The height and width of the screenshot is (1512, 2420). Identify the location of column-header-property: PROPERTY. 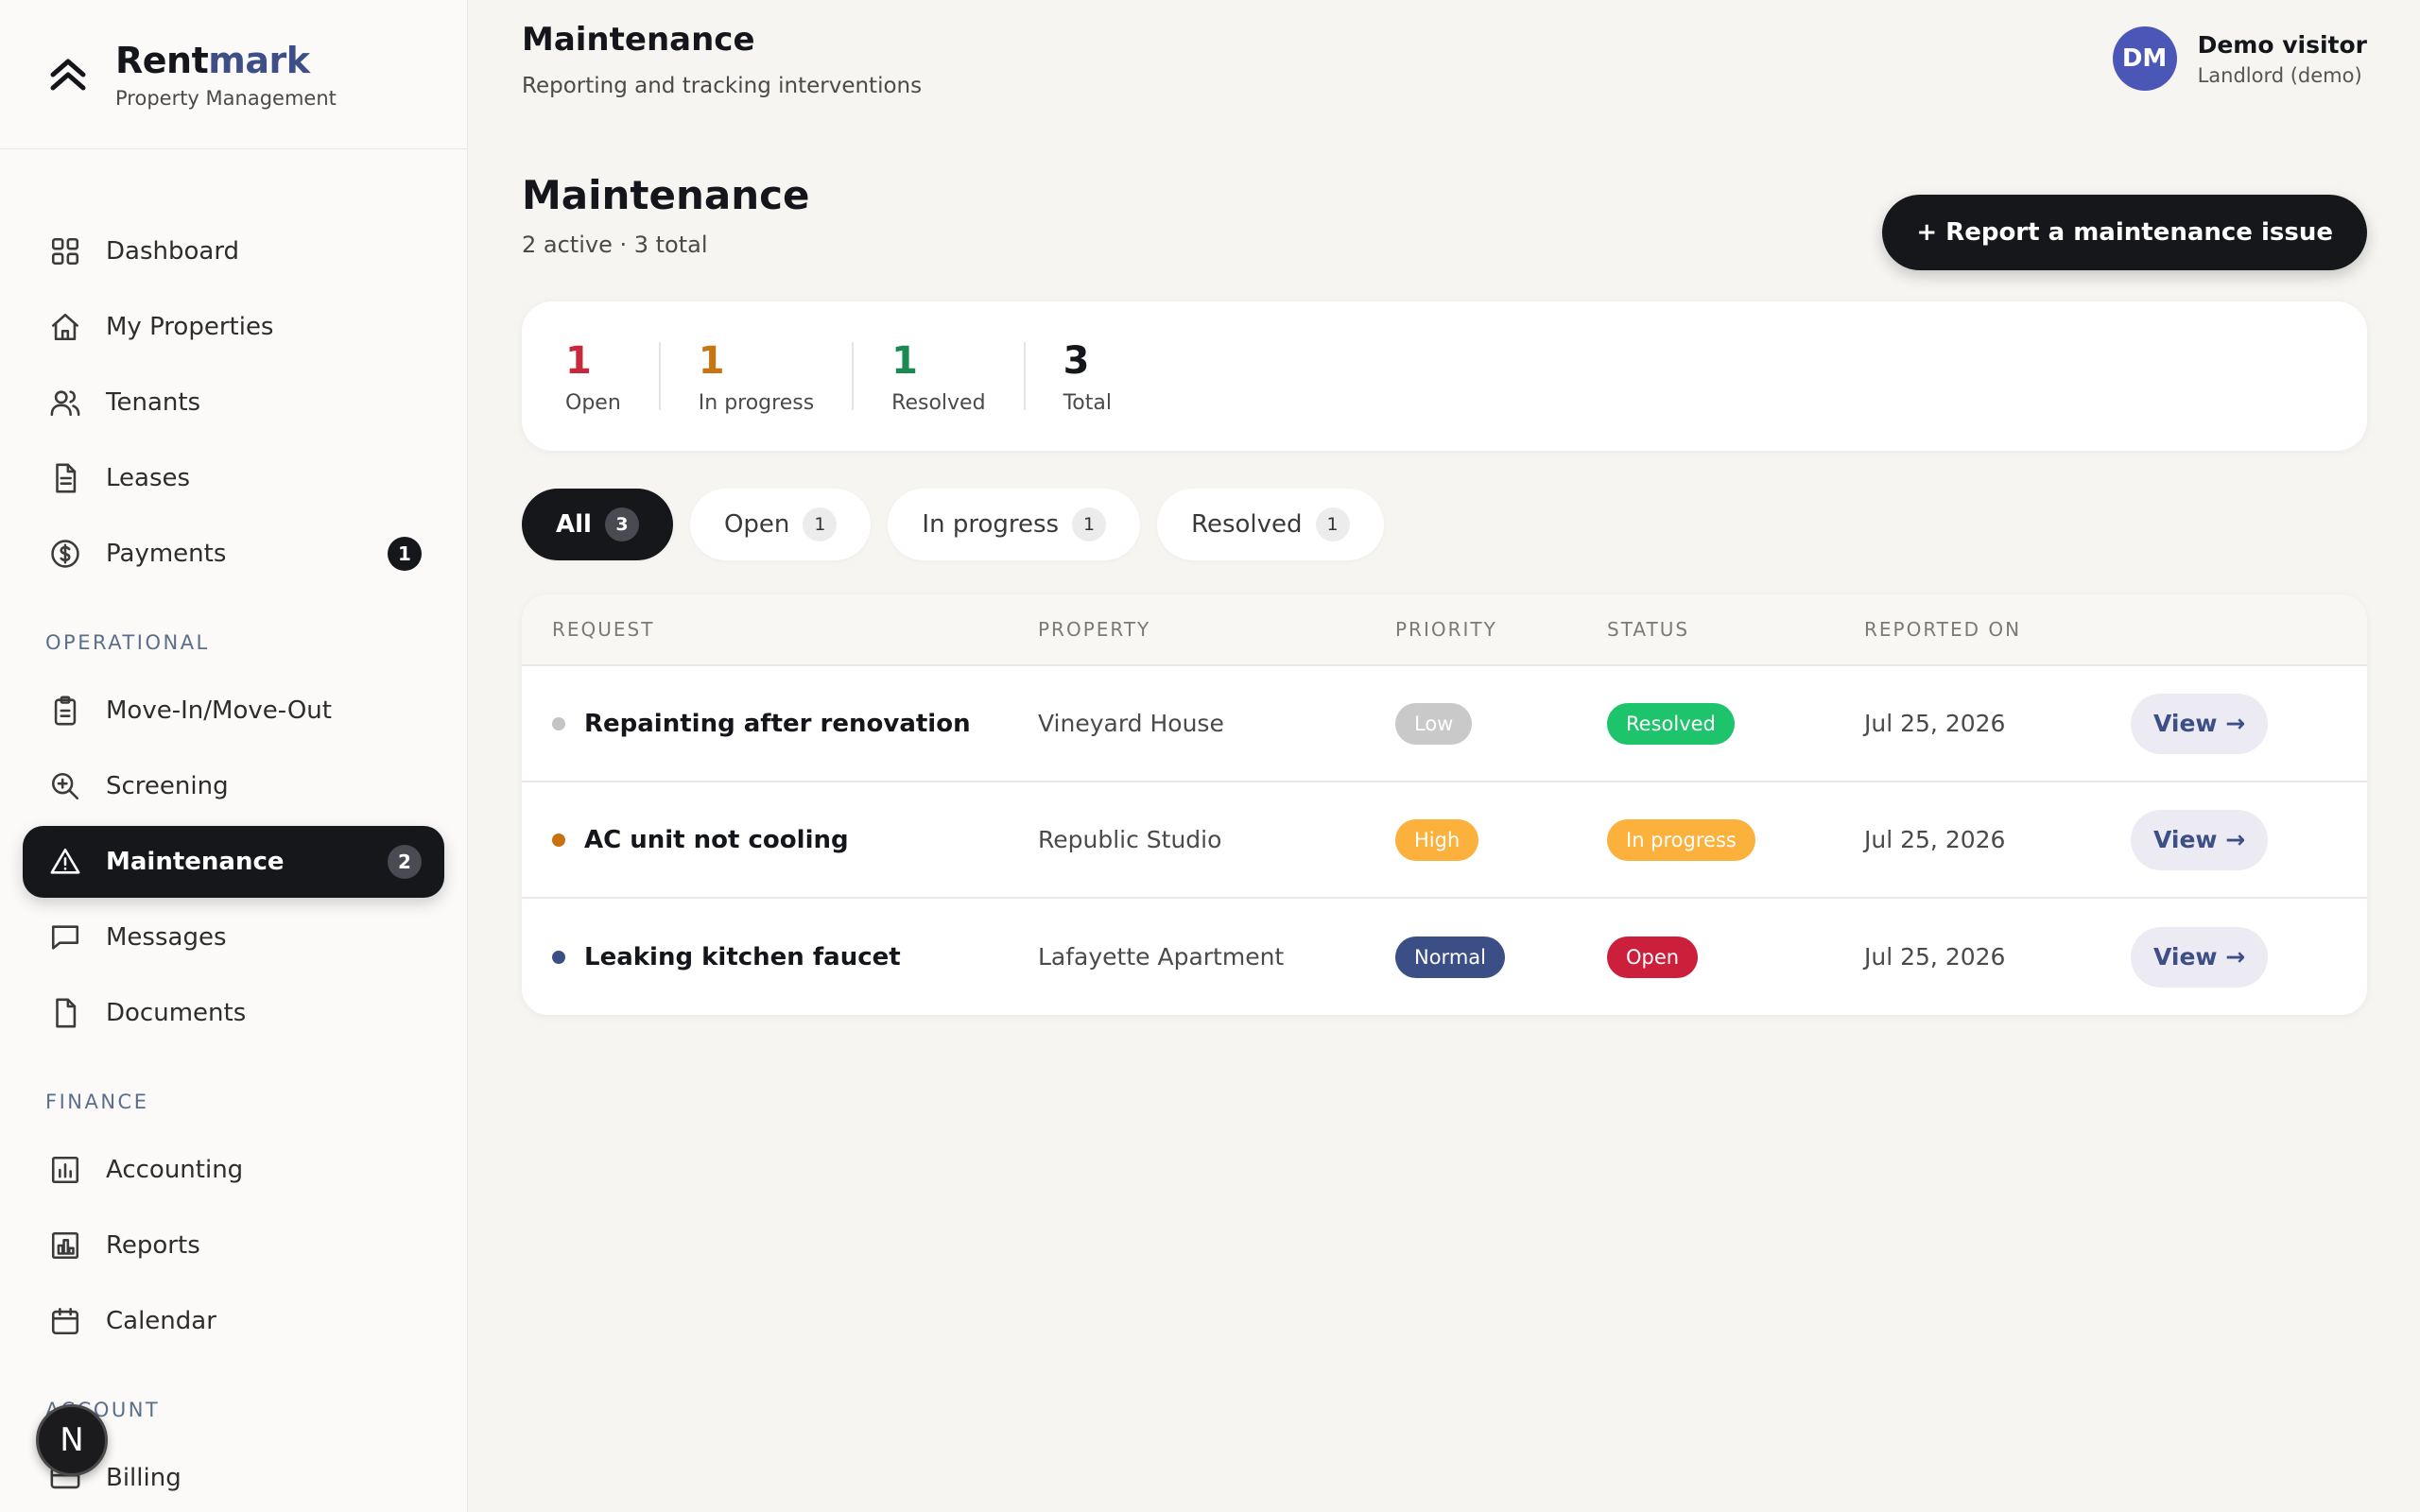
(1217, 629).